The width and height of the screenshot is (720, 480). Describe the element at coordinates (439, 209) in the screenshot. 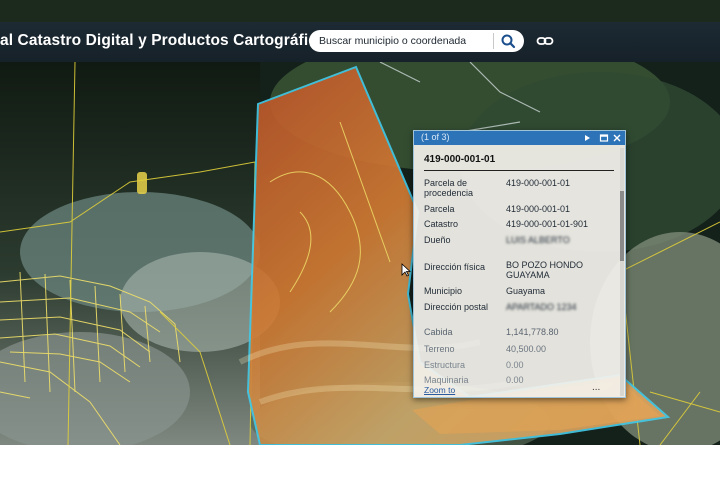

I see `field-label-parcela: Parcela` at that location.